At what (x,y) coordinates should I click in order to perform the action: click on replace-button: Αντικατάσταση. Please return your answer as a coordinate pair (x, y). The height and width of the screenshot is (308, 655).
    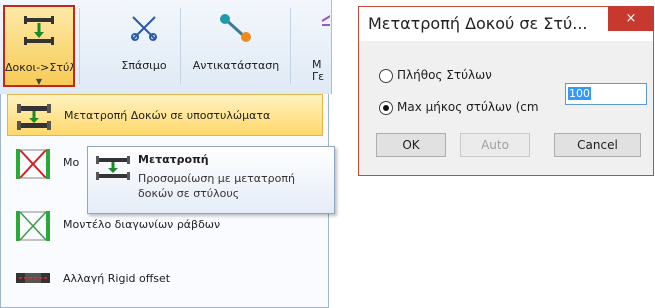
    Looking at the image, I should click on (236, 46).